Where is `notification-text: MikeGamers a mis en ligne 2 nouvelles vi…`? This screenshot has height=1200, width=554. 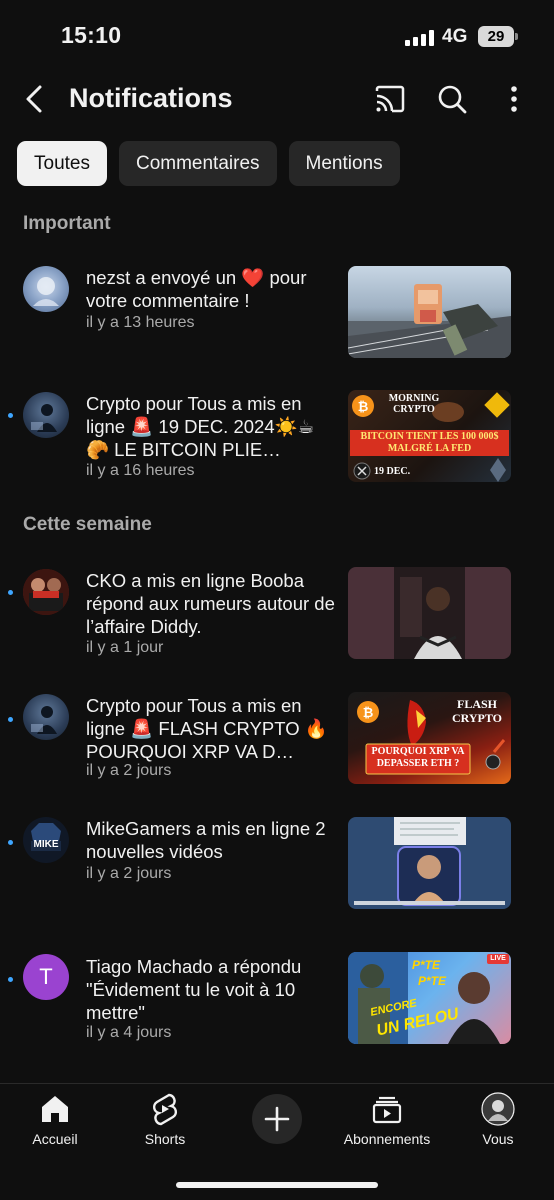
notification-text: MikeGamers a mis en ligne 2 nouvelles vi… is located at coordinates (206, 840).